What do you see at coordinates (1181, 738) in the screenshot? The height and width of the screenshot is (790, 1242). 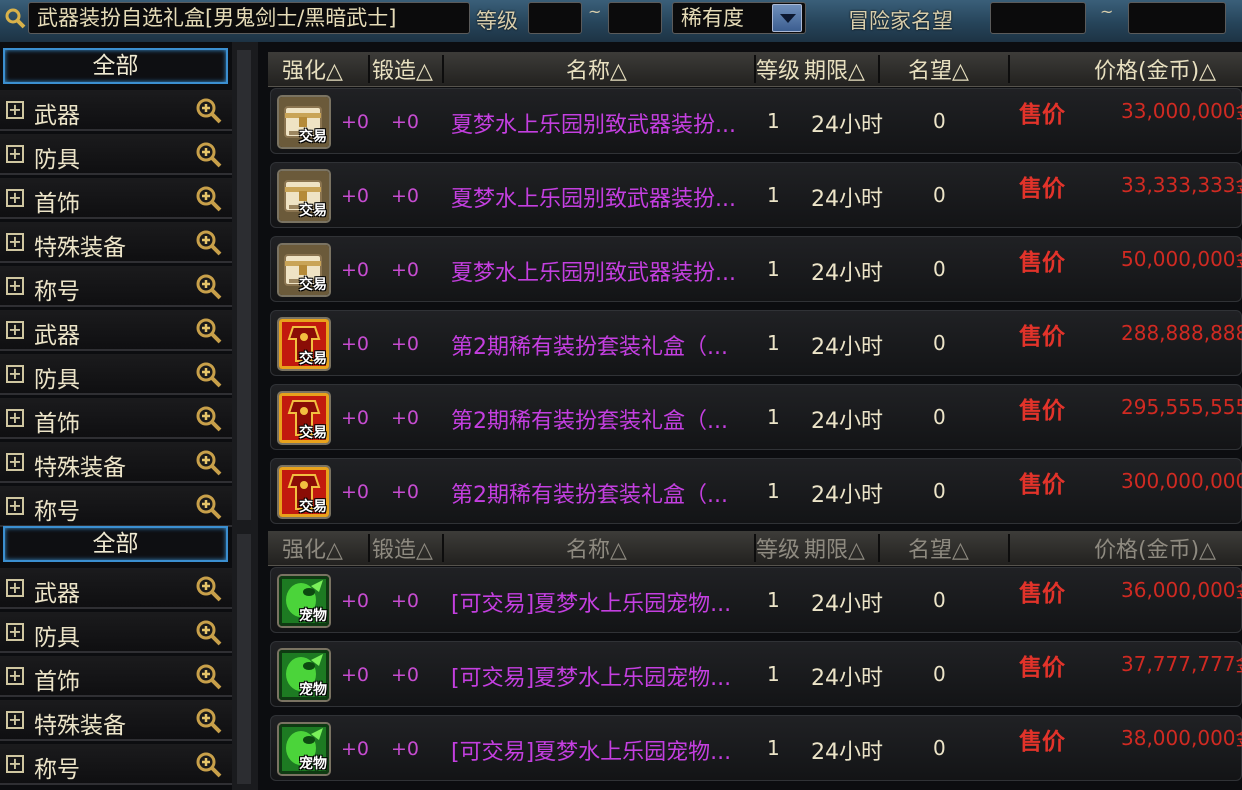 I see `item-price: 38,000,000金` at bounding box center [1181, 738].